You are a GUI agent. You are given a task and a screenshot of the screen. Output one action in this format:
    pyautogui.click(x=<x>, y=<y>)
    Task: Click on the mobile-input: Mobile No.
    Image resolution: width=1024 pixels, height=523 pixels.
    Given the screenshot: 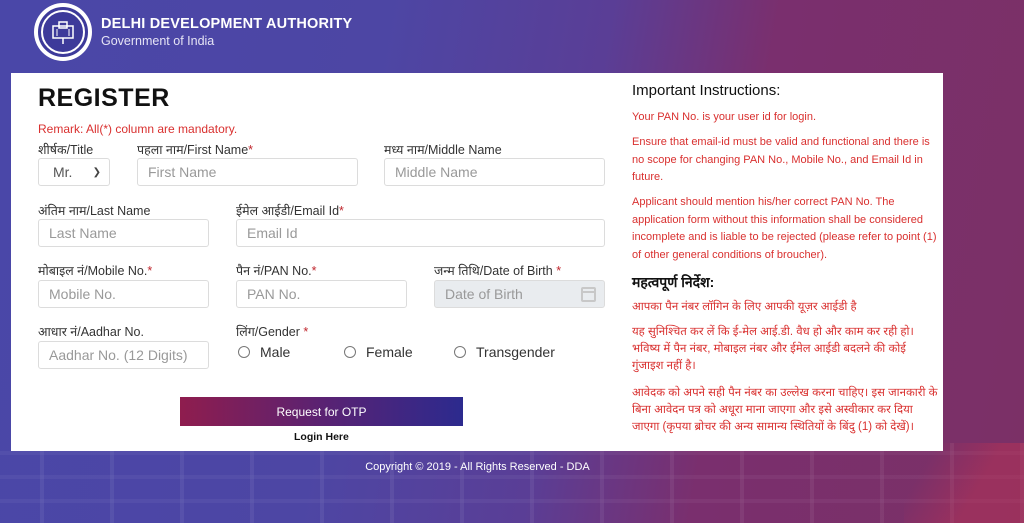 What is the action you would take?
    pyautogui.click(x=123, y=294)
    